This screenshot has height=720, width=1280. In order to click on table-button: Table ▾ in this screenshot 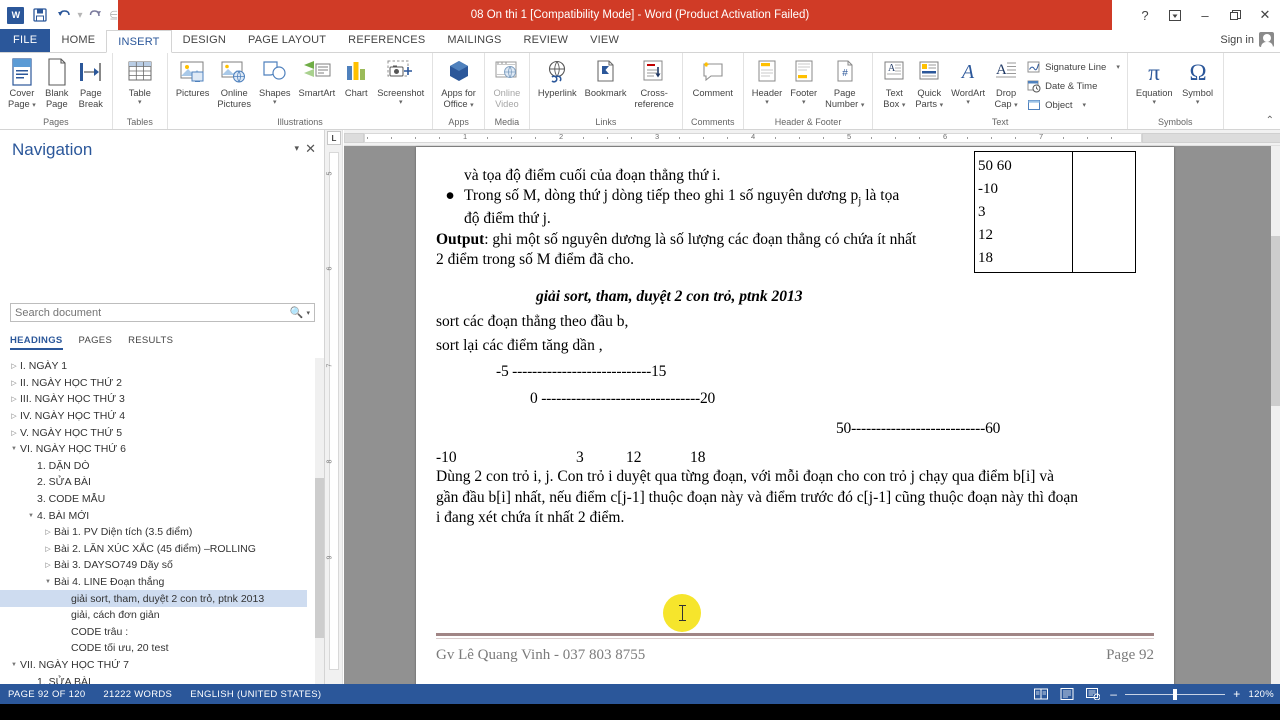, I will do `click(140, 81)`.